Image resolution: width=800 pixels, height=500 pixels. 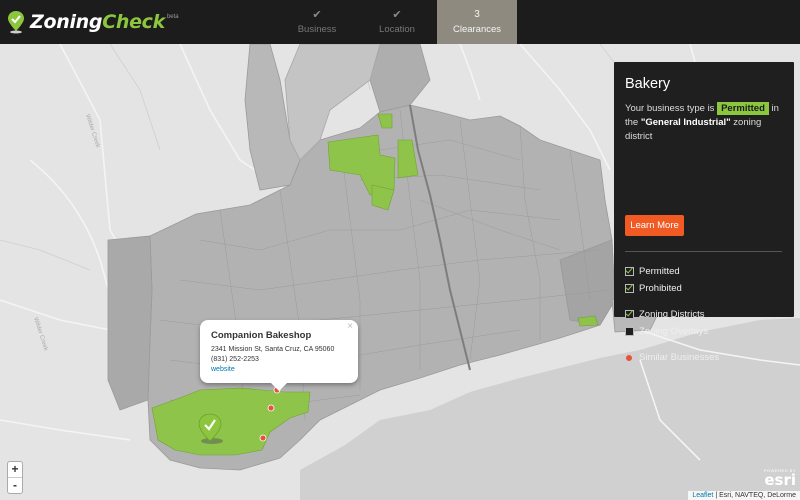 I want to click on wizard-steps: ✔ Business ✔ Location 3 Clearances, so click(x=397, y=22).